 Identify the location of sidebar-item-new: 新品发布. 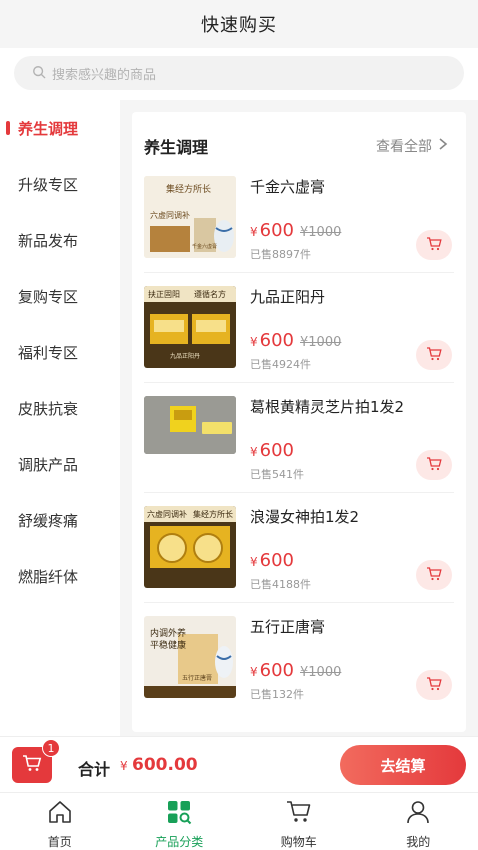
(60, 240).